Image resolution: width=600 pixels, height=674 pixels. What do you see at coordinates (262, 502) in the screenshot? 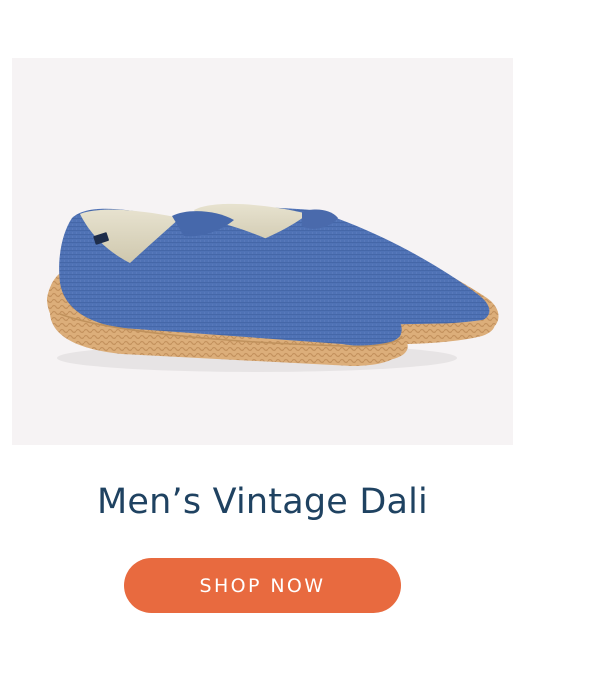
I see `product-title: Men’s Vintage Dali` at bounding box center [262, 502].